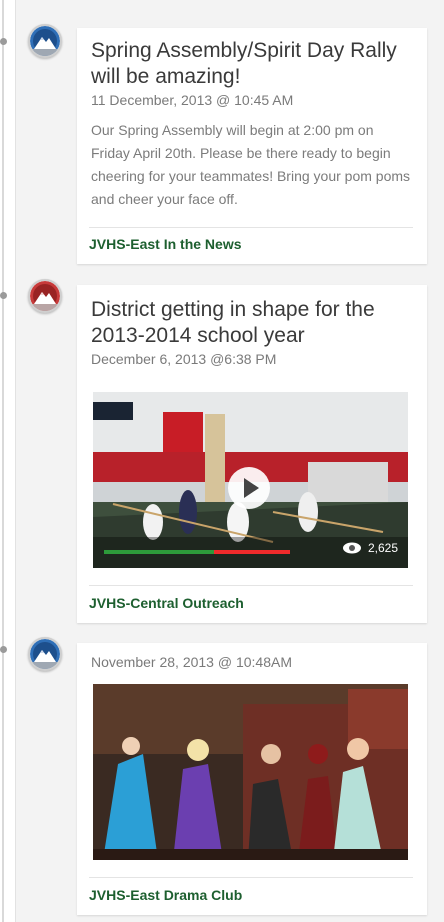  Describe the element at coordinates (184, 359) in the screenshot. I see `post-date: December 6, 2013 @6:38 PM` at that location.